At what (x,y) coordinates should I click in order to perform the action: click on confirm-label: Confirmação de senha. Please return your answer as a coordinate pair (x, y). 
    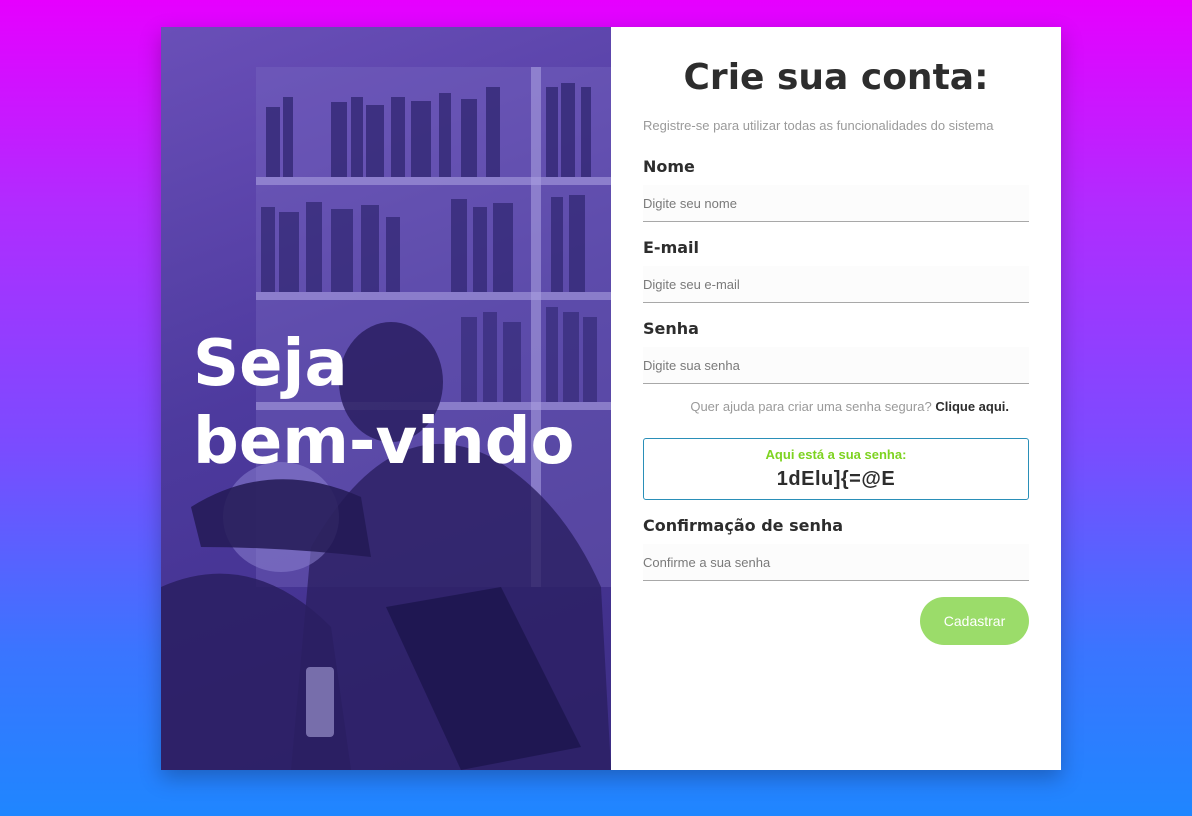
    Looking at the image, I should click on (743, 525).